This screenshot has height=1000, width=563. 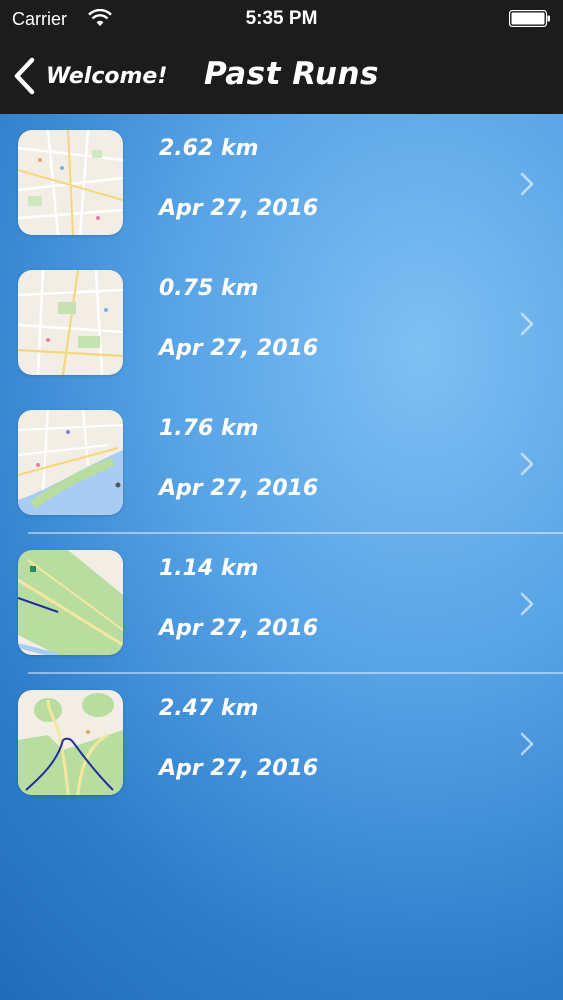 What do you see at coordinates (209, 568) in the screenshot?
I see `run-distance: 1.14 km` at bounding box center [209, 568].